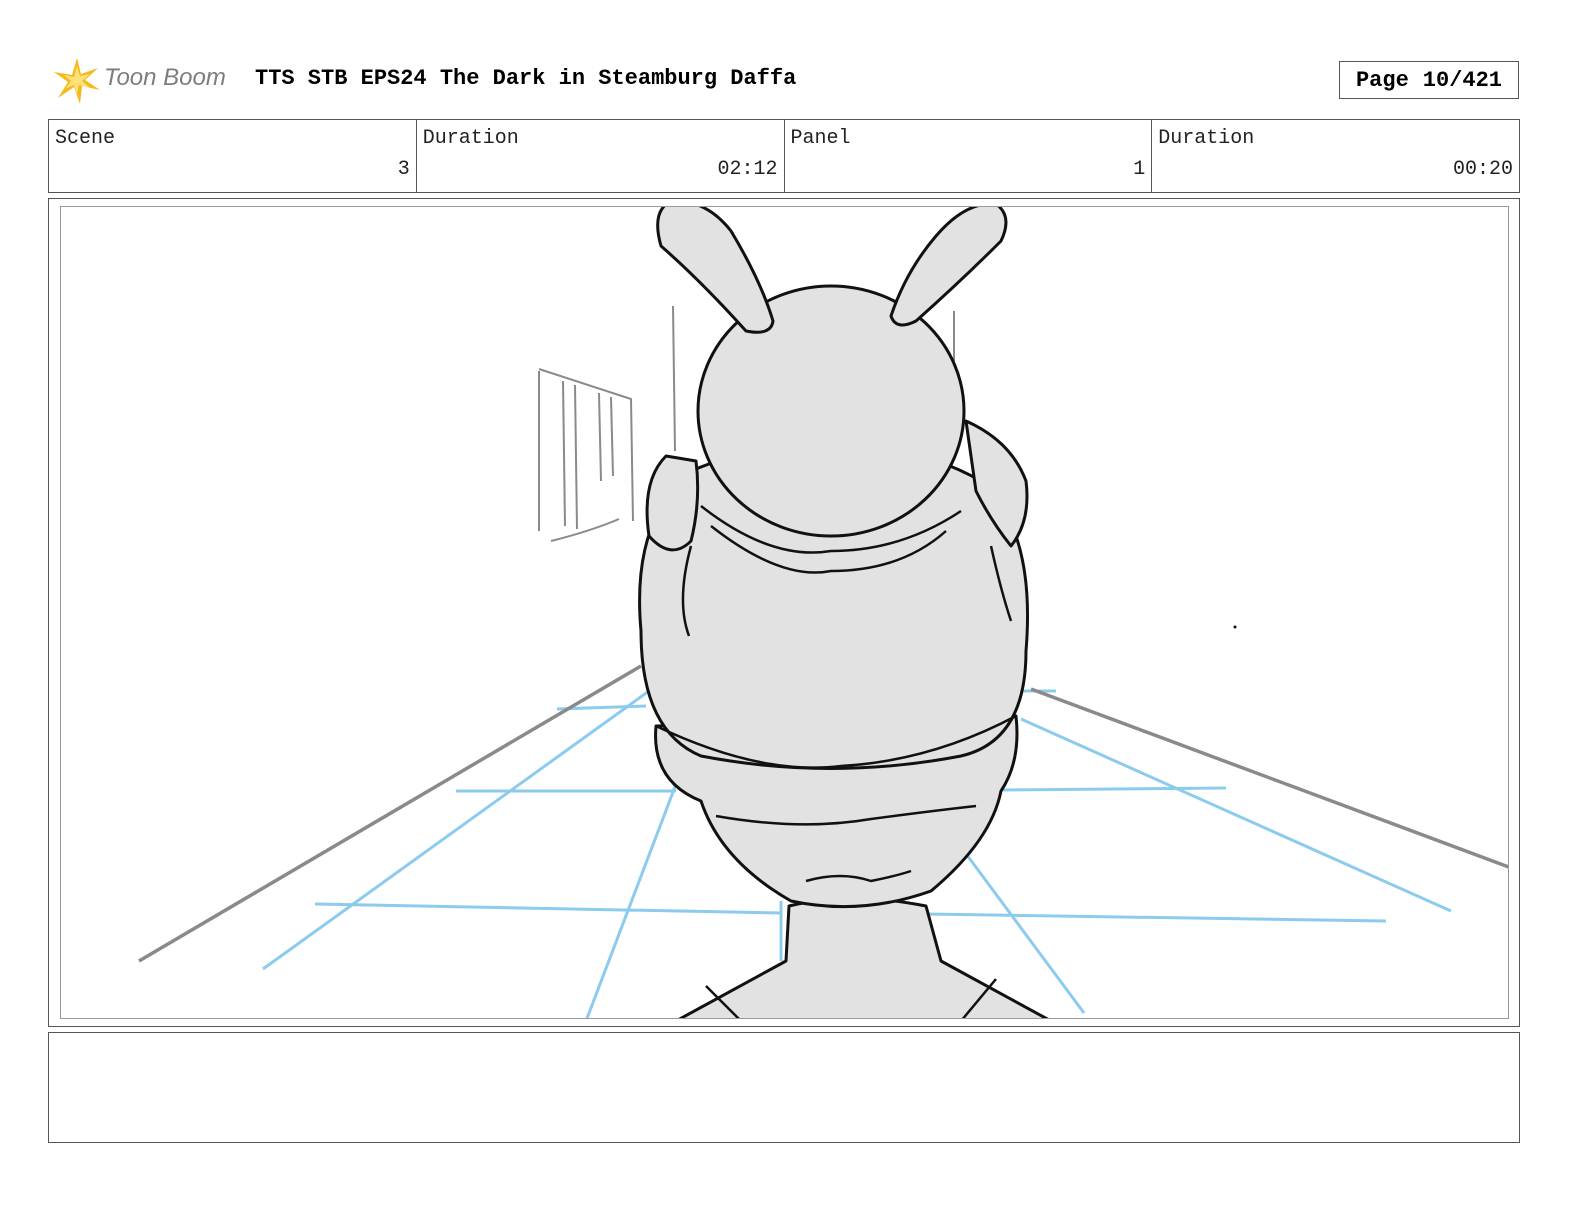 This screenshot has width=1584, height=1224. What do you see at coordinates (165, 77) in the screenshot?
I see `logo-wordmark: Toon Boom` at bounding box center [165, 77].